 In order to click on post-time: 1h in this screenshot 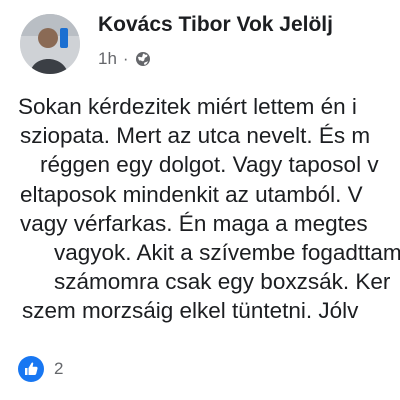, I will do `click(107, 59)`.